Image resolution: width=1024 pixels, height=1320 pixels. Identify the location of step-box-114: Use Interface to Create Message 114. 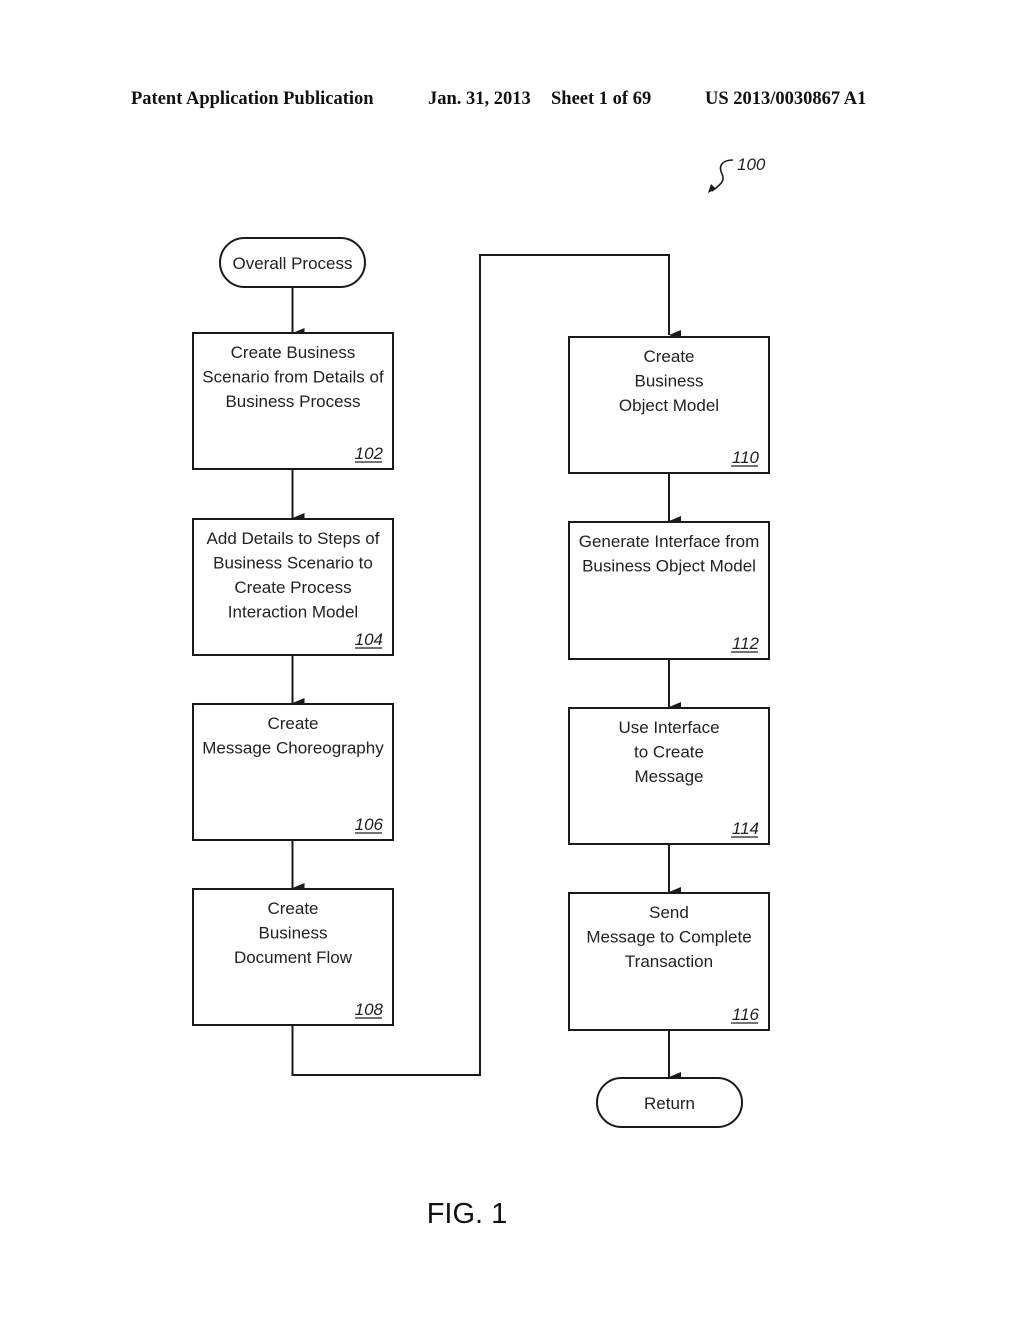
(669, 776).